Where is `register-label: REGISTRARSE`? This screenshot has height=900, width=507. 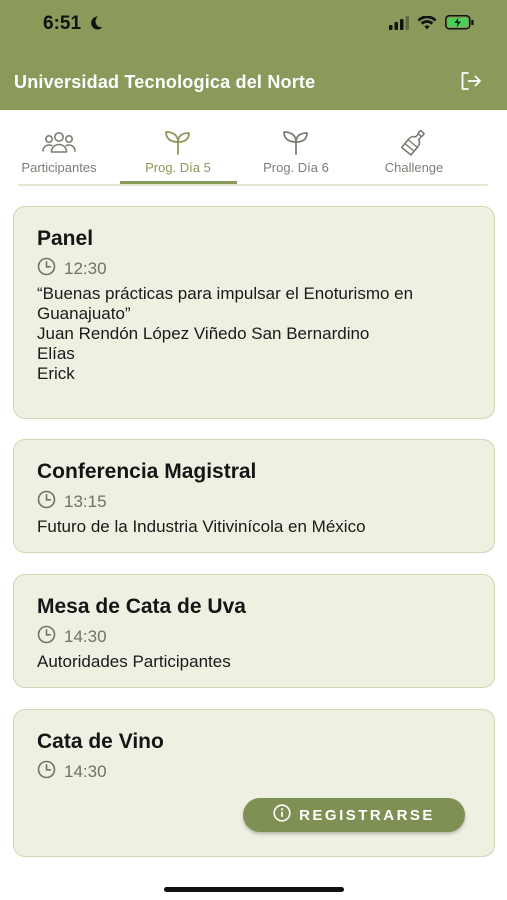
register-label: REGISTRARSE is located at coordinates (367, 815).